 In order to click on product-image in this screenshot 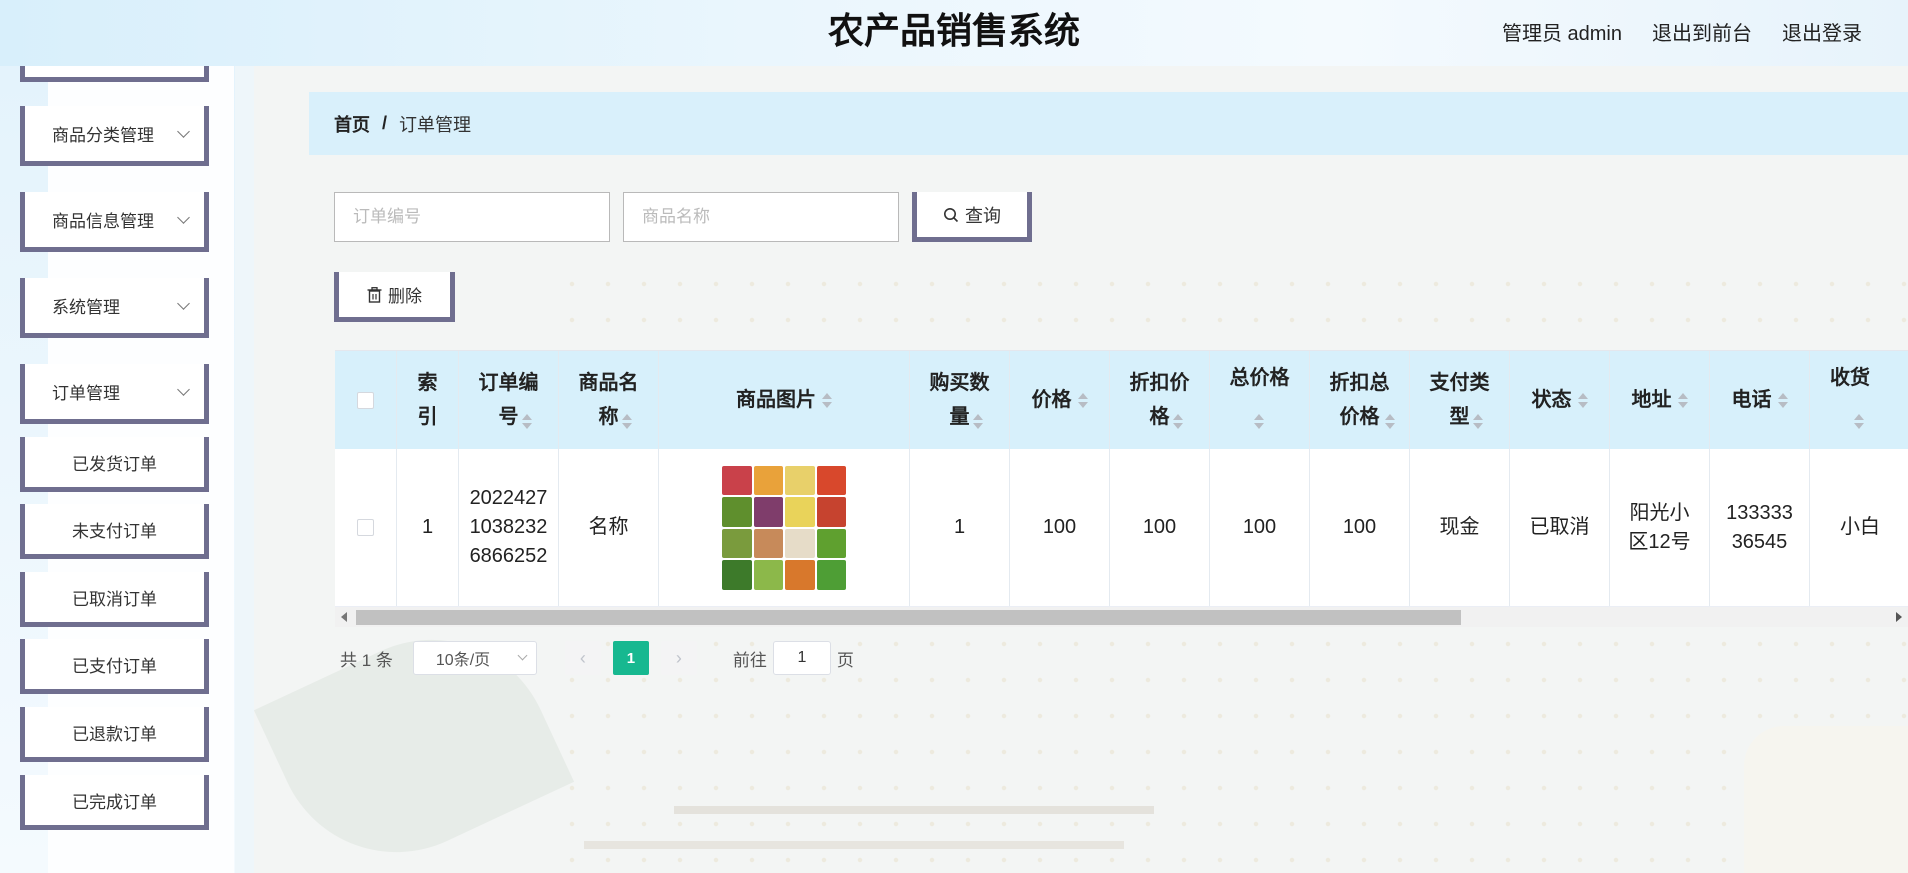, I will do `click(784, 527)`.